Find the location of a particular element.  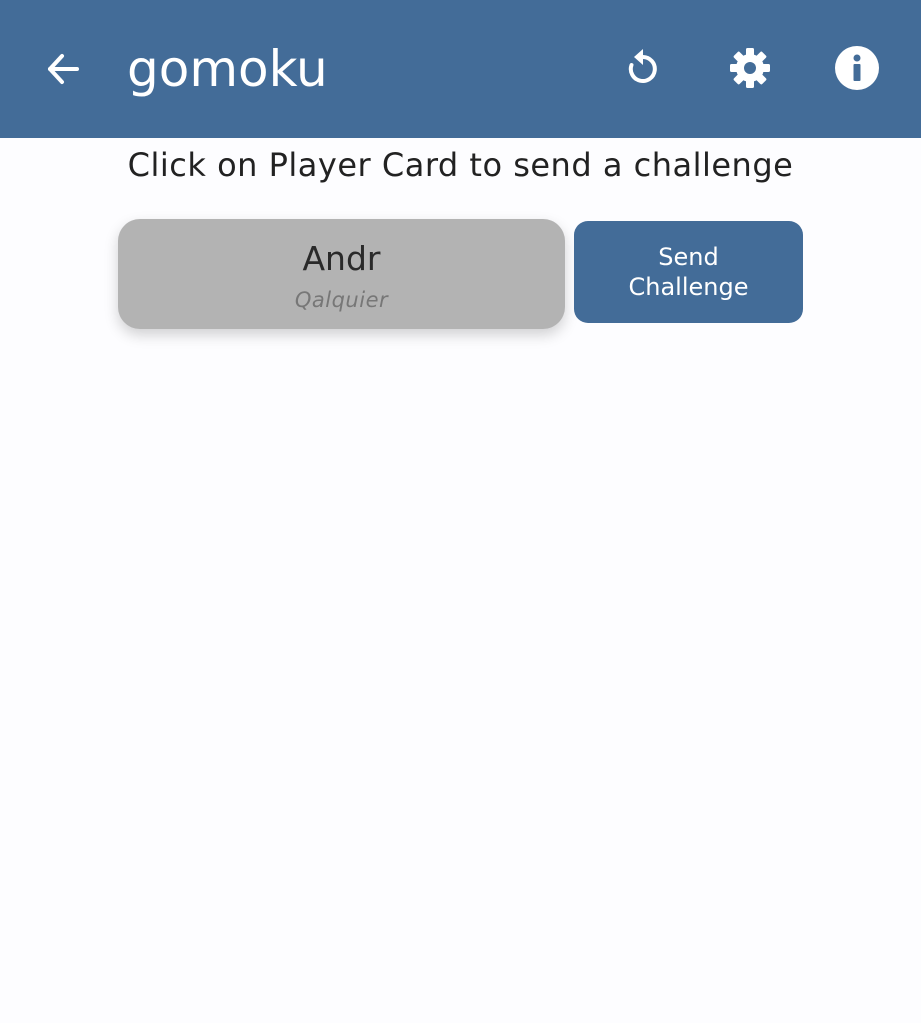

refresh-button is located at coordinates (643, 68).